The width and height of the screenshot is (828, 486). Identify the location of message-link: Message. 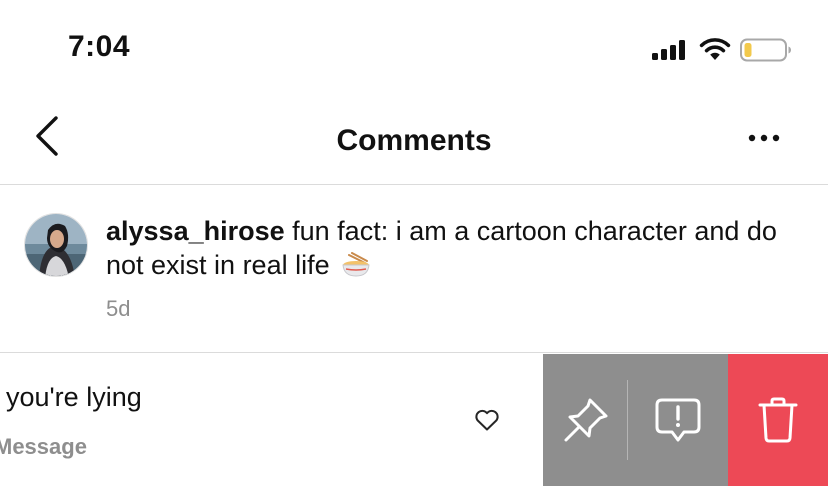
(43, 447).